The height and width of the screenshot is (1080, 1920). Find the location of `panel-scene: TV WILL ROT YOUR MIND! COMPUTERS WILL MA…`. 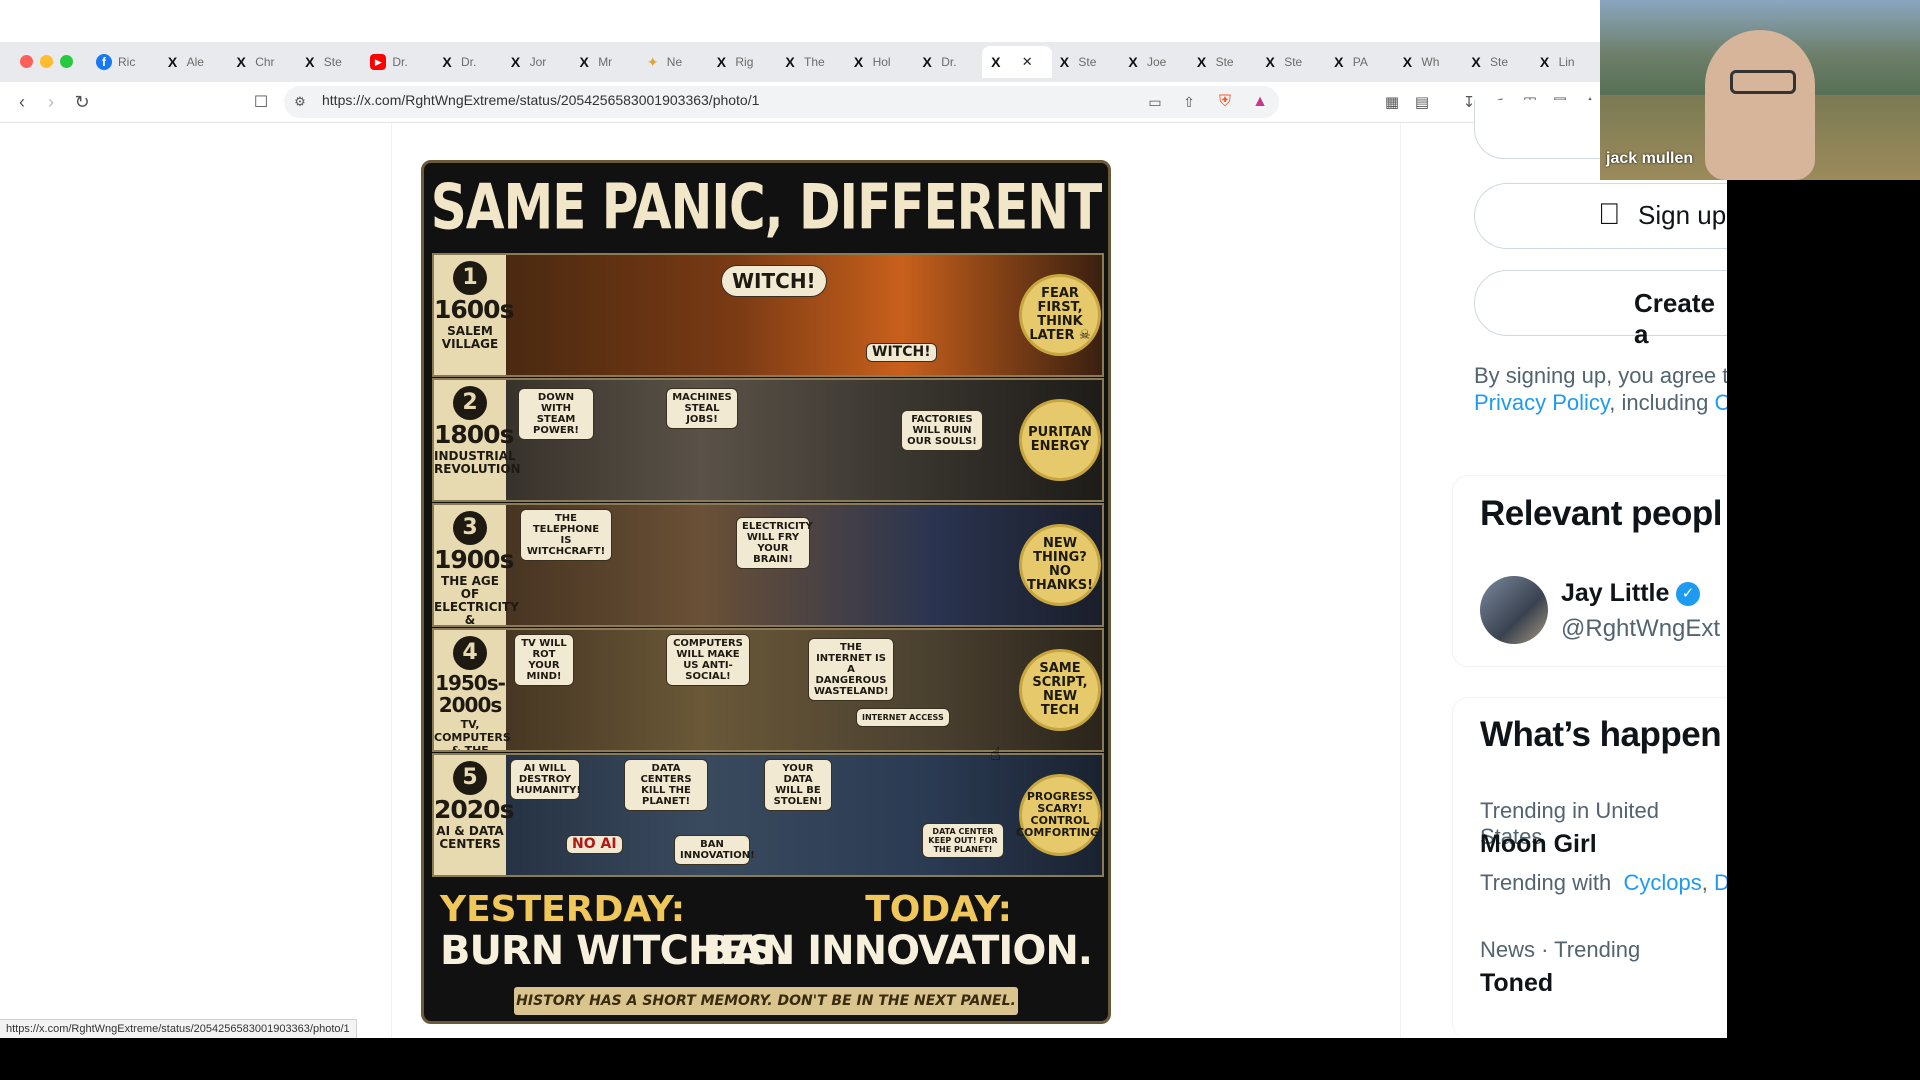

panel-scene: TV WILL ROT YOUR MIND! COMPUTERS WILL MA… is located at coordinates (761, 690).